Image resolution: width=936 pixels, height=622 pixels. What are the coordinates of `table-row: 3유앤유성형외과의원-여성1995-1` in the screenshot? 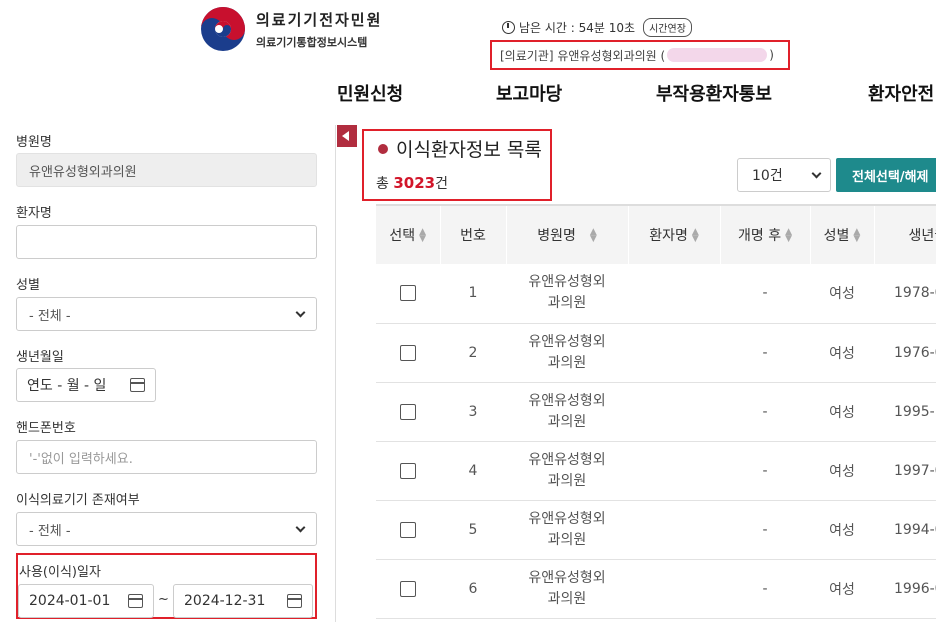 It's located at (656, 412).